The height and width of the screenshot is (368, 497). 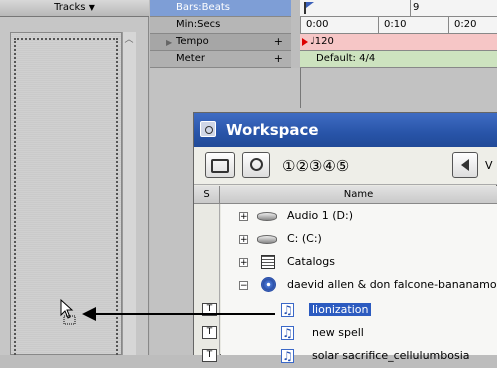 I want to click on search-button, so click(x=256, y=165).